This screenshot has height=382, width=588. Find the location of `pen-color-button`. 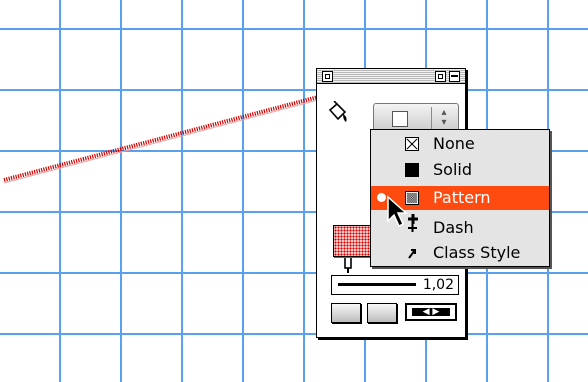

pen-color-button is located at coordinates (346, 313).